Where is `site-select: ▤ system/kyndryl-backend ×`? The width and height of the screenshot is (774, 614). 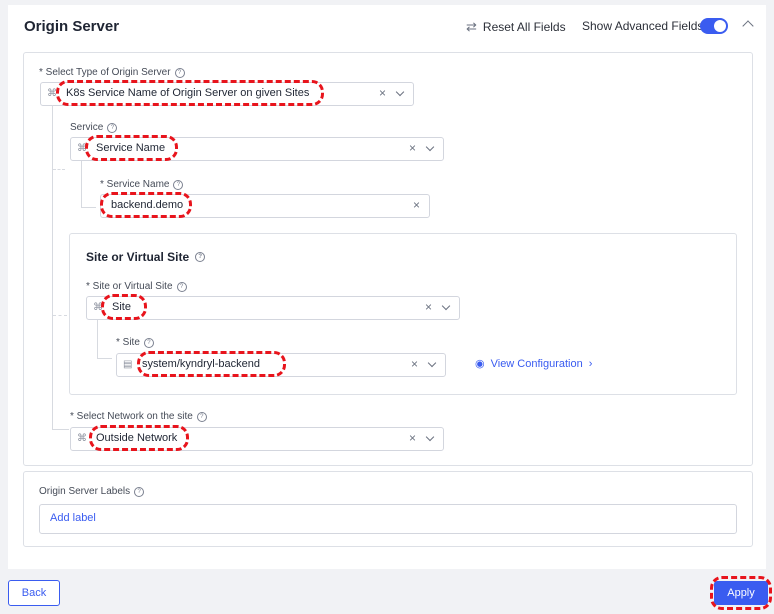
site-select: ▤ system/kyndryl-backend × is located at coordinates (281, 365).